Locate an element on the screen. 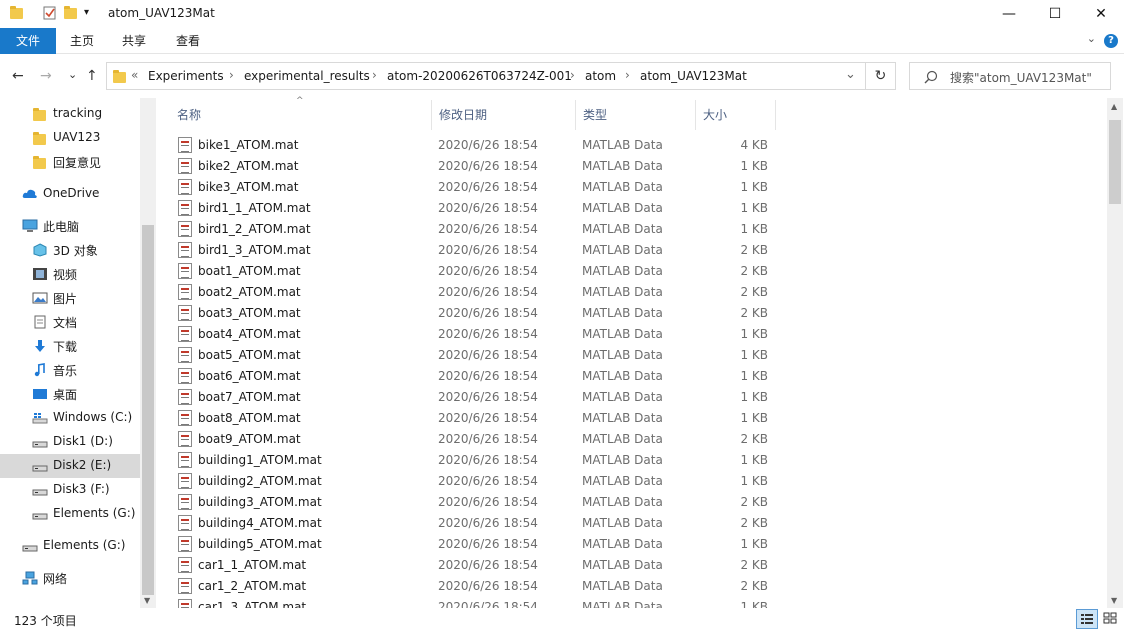 The width and height of the screenshot is (1124, 632). desktop-icon is located at coordinates (39, 394).